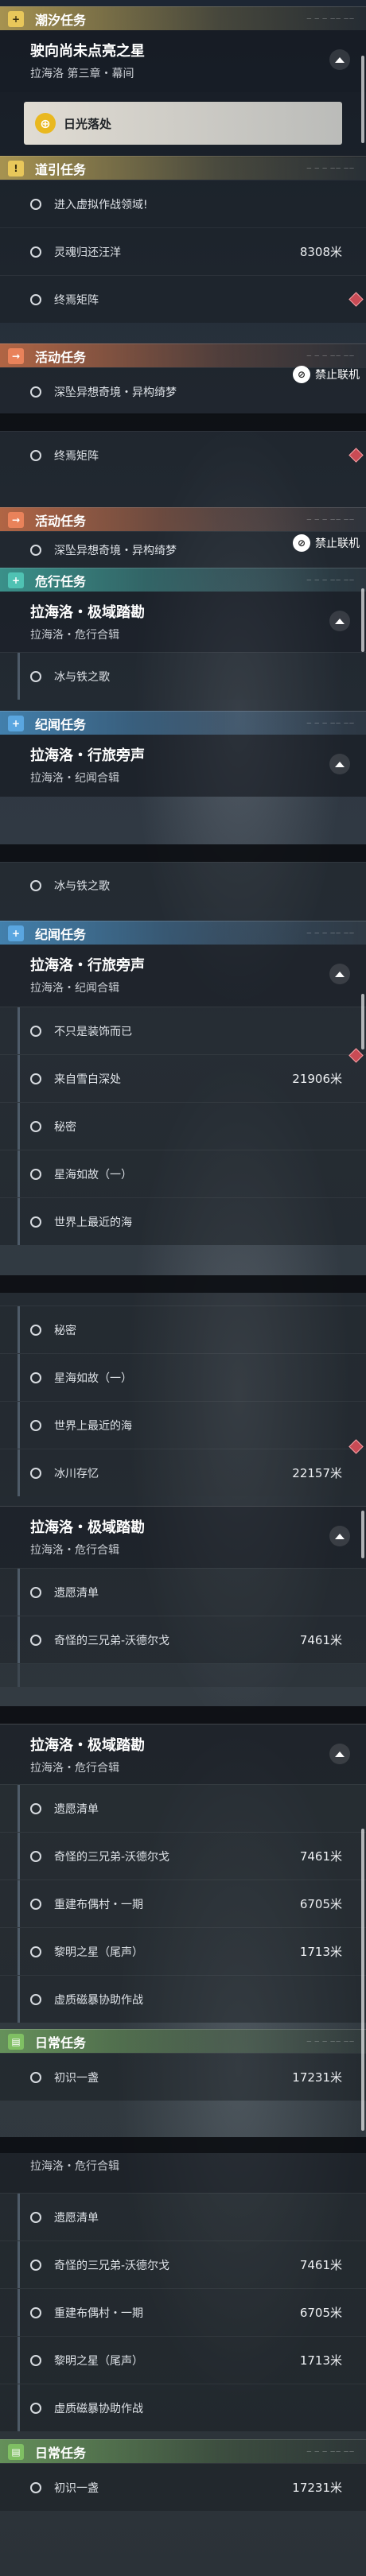 This screenshot has height=2576, width=366. I want to click on offline-badge: ⊘ 禁止联机, so click(326, 543).